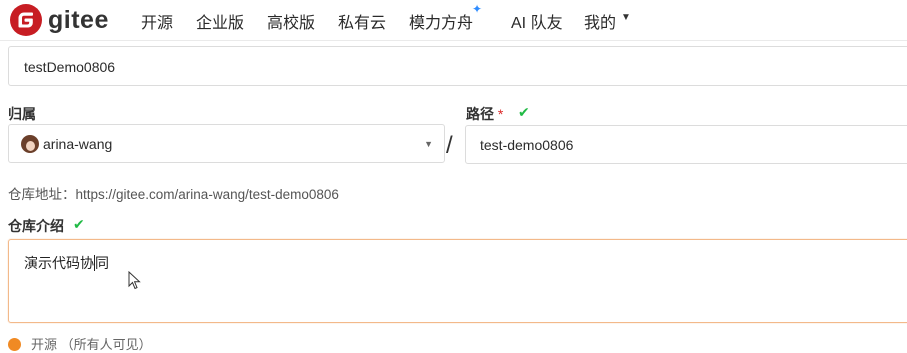  Describe the element at coordinates (500, 114) in the screenshot. I see `required-marker: *` at that location.